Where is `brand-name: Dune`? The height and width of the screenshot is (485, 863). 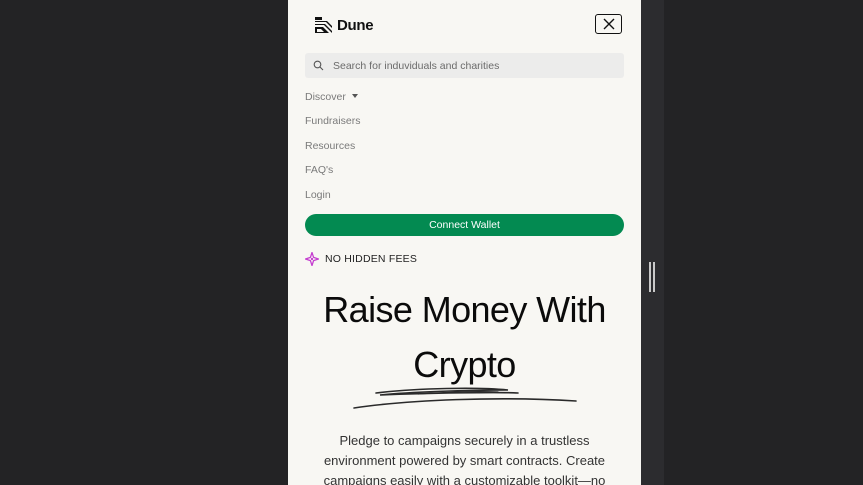 brand-name: Dune is located at coordinates (355, 25).